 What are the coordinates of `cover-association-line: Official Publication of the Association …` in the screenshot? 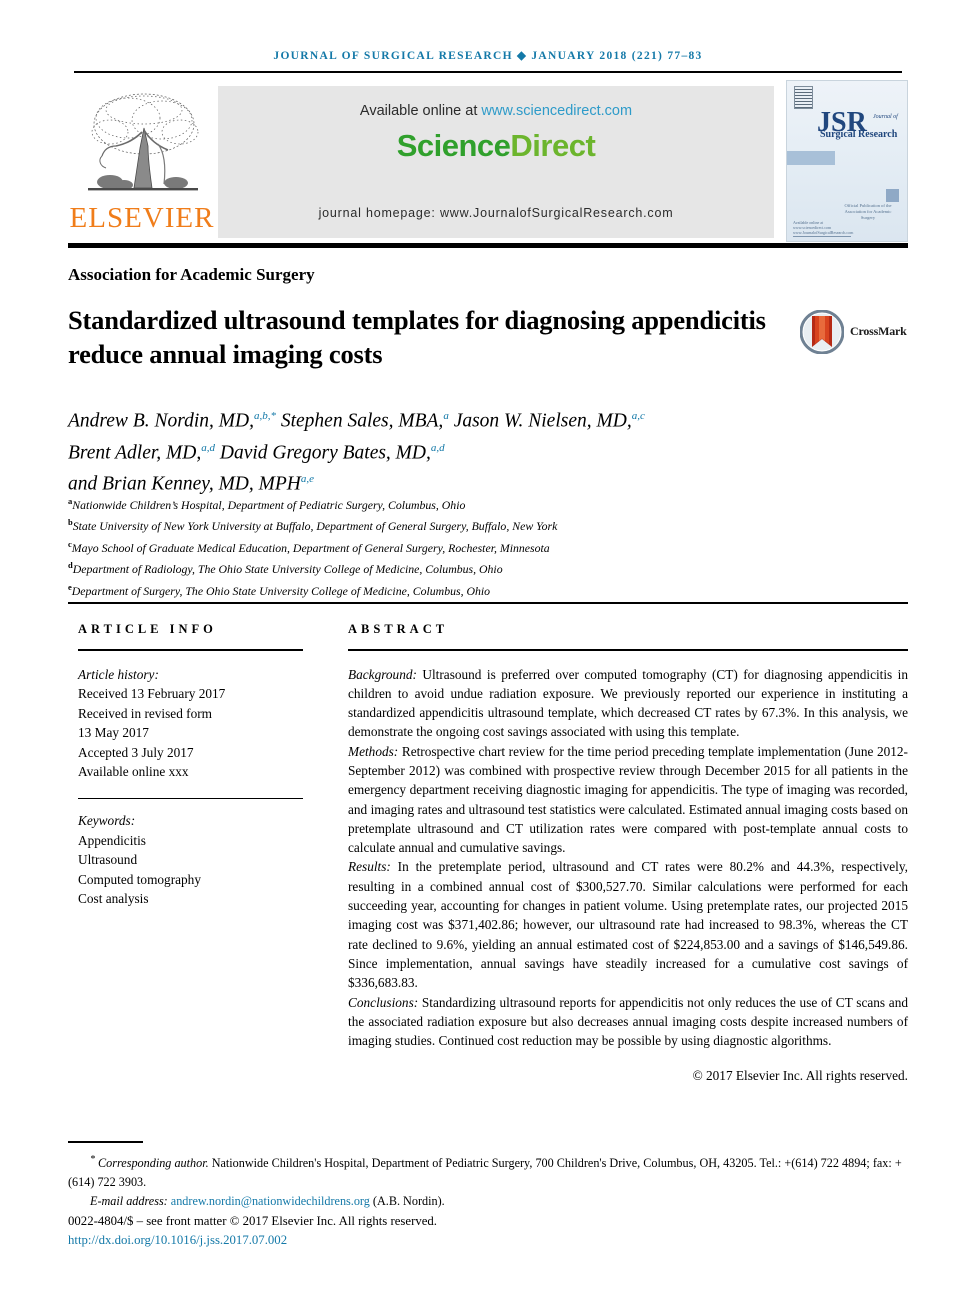 It's located at (868, 211).